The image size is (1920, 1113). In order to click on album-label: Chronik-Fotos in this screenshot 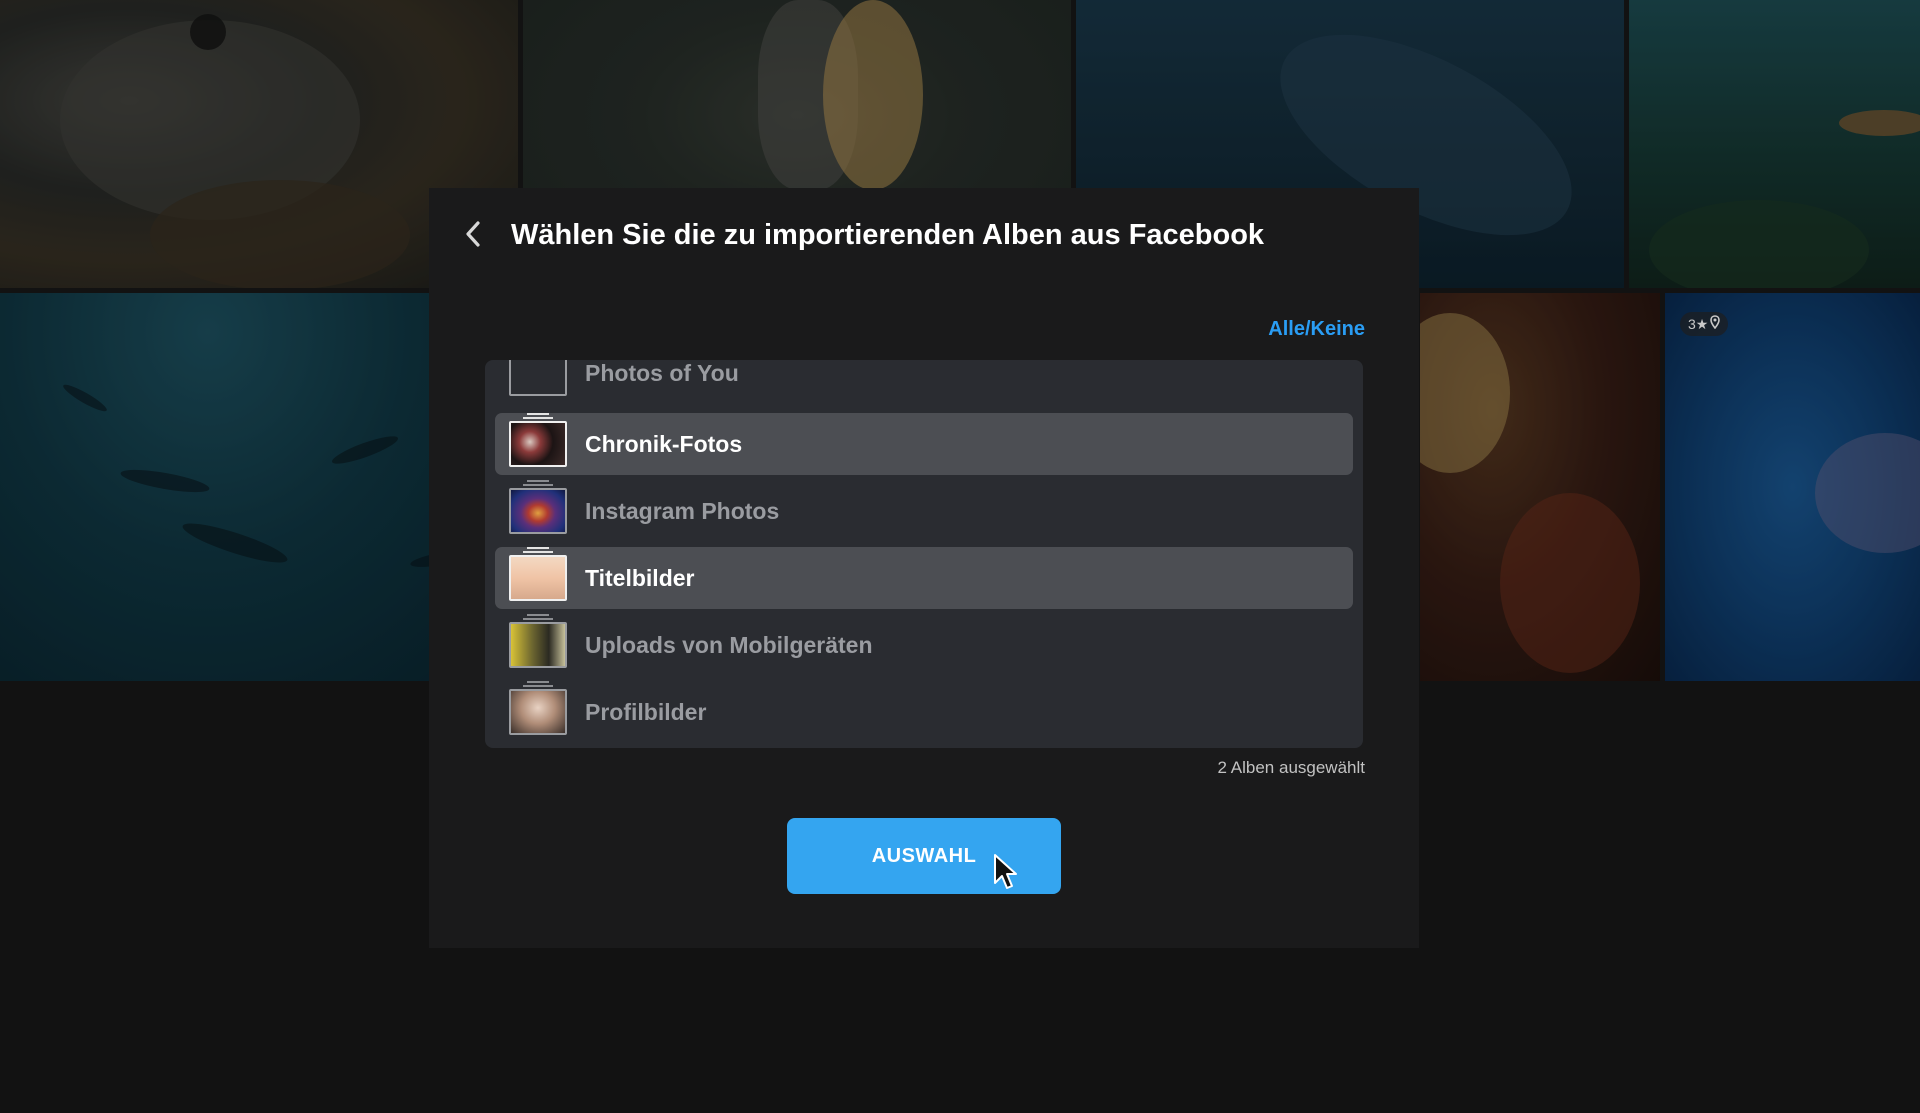, I will do `click(664, 443)`.